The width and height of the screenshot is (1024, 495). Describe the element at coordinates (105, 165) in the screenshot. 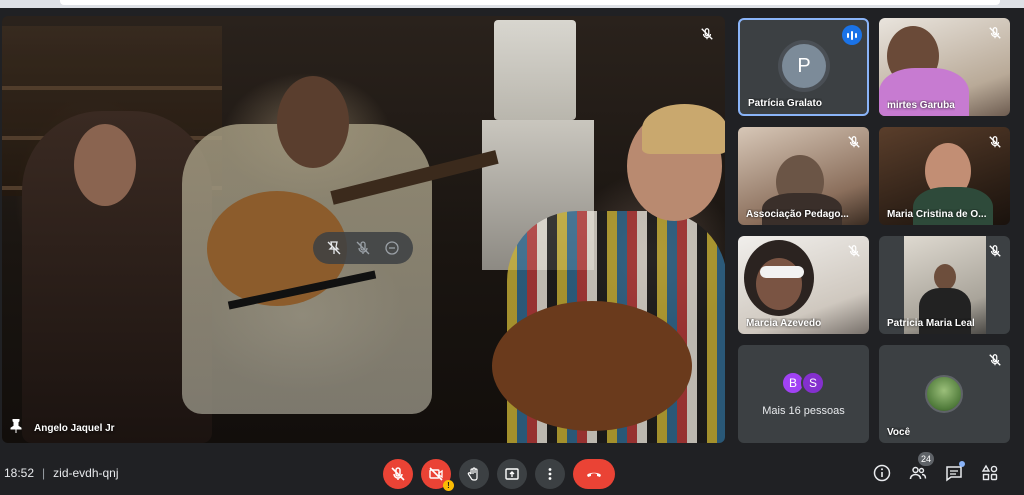

I see `singer-face` at that location.